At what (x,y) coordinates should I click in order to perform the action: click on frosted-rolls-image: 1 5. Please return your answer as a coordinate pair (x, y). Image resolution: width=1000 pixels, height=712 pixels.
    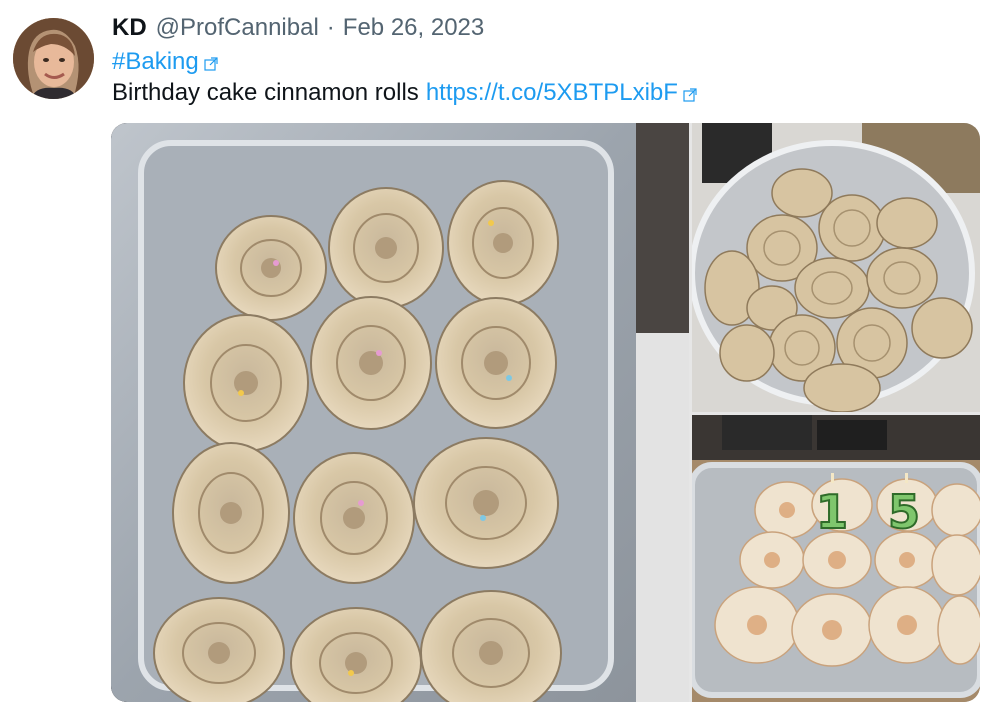
    Looking at the image, I should click on (836, 558).